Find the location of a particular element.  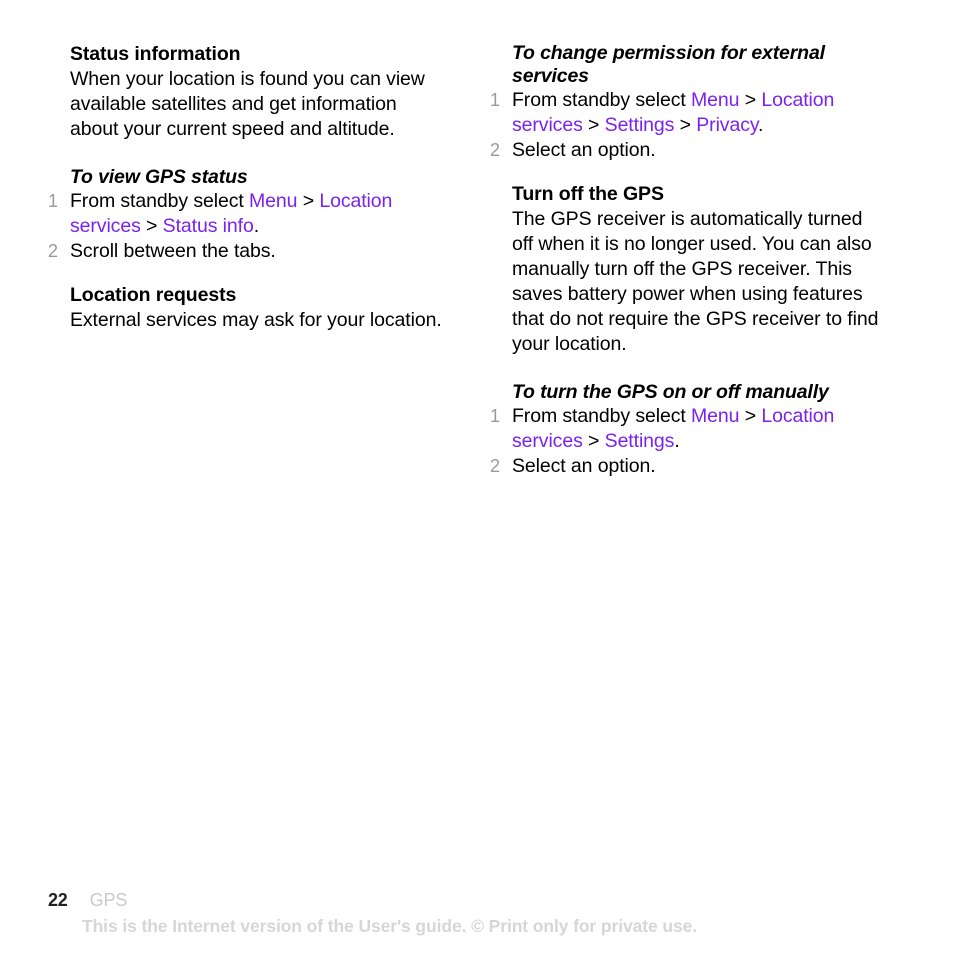

heading-location-requests: Location requests is located at coordinates (153, 295).